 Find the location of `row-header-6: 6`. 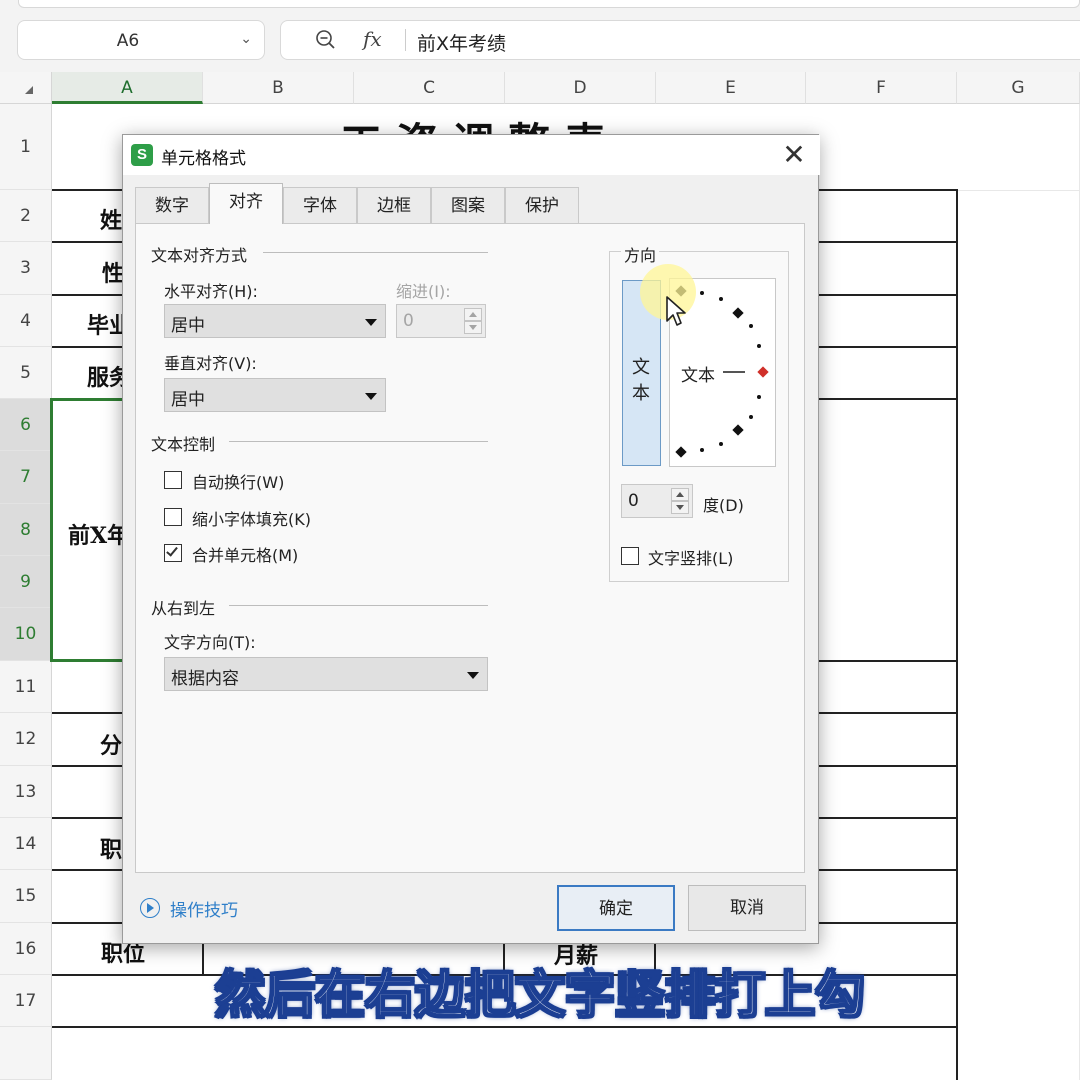

row-header-6: 6 is located at coordinates (26, 425).